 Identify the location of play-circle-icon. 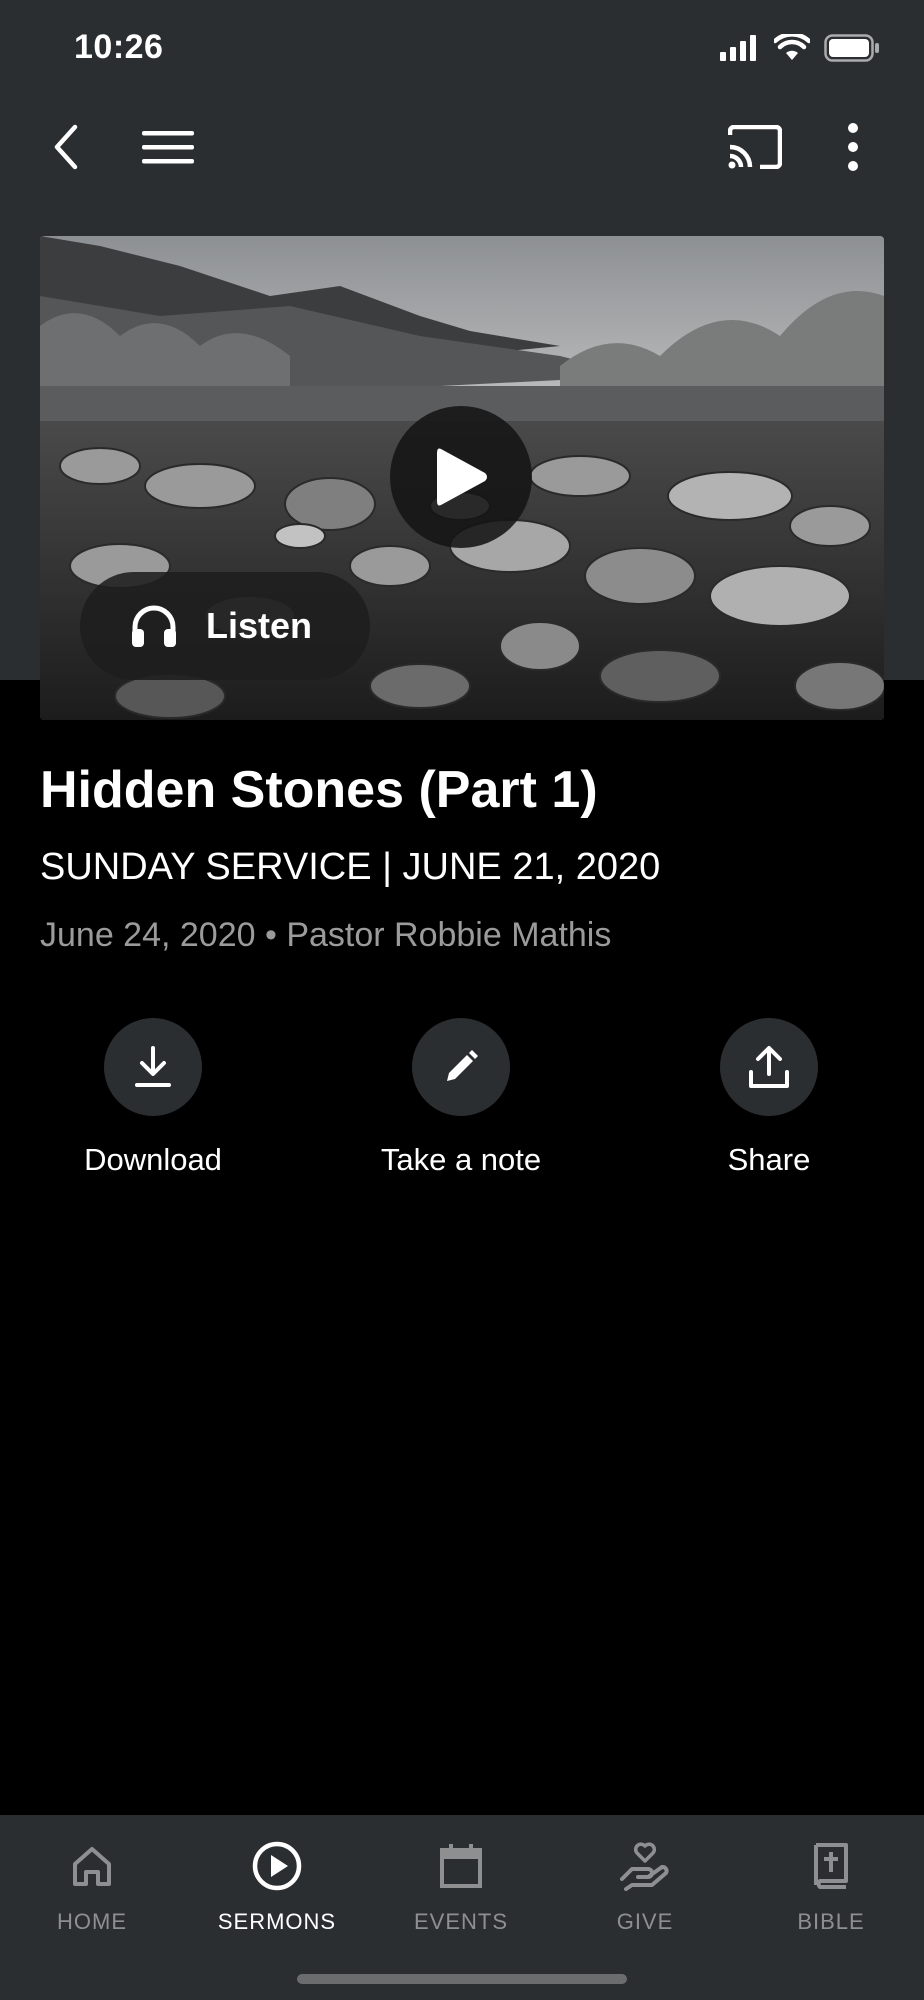
(277, 1866).